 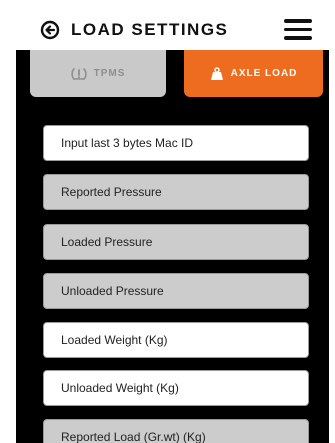 I want to click on top-bar: LOAD SETTINGS, so click(x=172, y=31).